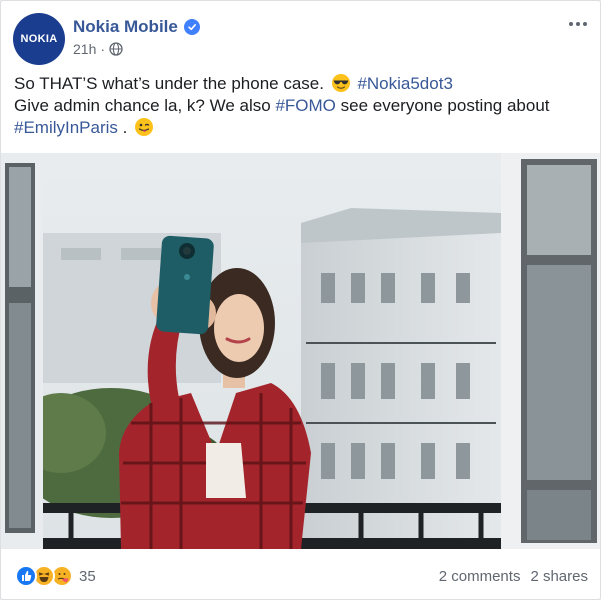 The image size is (601, 600). I want to click on engagement-stats: 2 comments 2 shares, so click(513, 576).